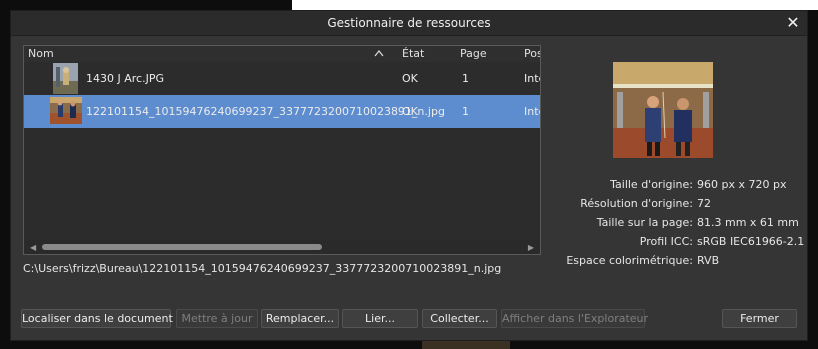 The image size is (818, 349). I want to click on info-icc-profile: Profil ICC: sRGB IEC61966-2.1, so click(691, 243).